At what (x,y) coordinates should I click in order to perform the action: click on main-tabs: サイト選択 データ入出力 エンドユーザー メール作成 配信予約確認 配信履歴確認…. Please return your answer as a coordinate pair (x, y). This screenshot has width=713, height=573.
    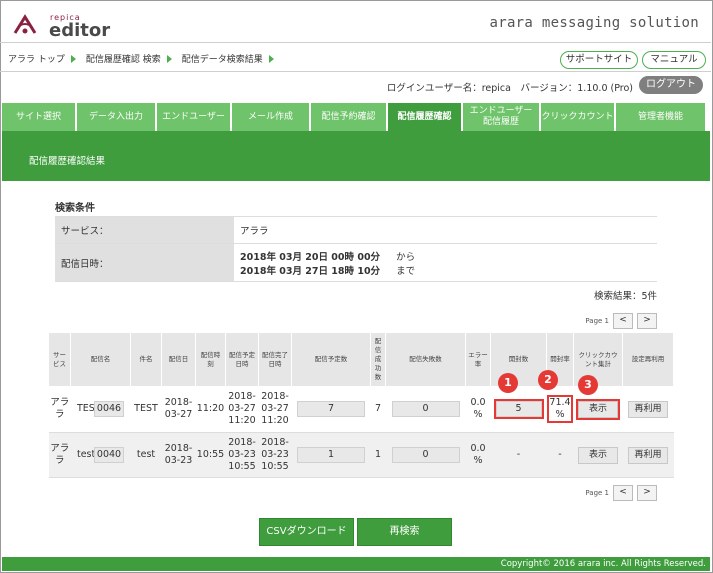
    Looking at the image, I should click on (356, 118).